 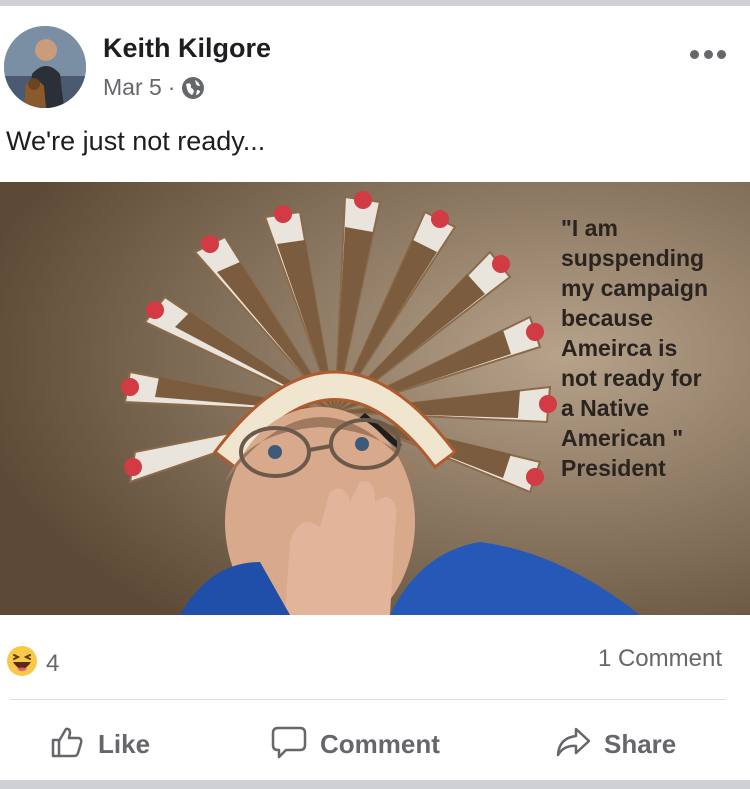 I want to click on post-meta: Mar 5 ·, so click(x=154, y=87).